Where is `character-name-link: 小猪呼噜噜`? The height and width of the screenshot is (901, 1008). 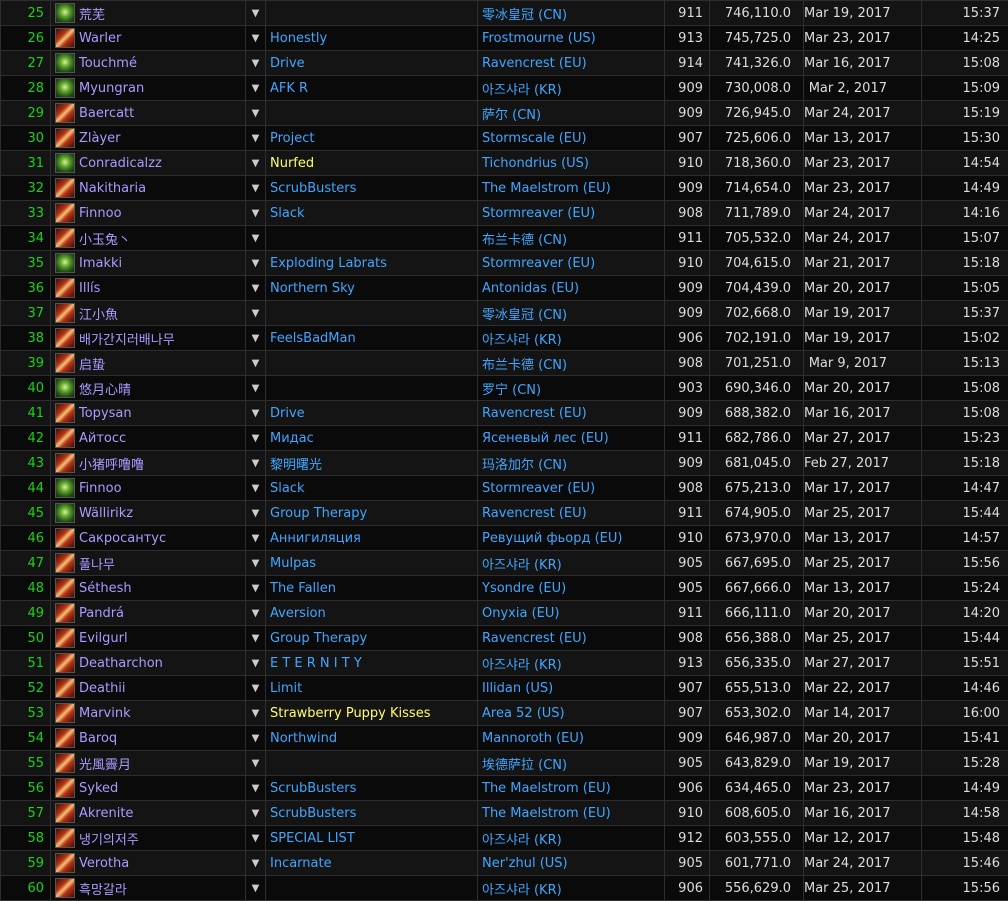
character-name-link: 小猪呼噜噜 is located at coordinates (111, 465).